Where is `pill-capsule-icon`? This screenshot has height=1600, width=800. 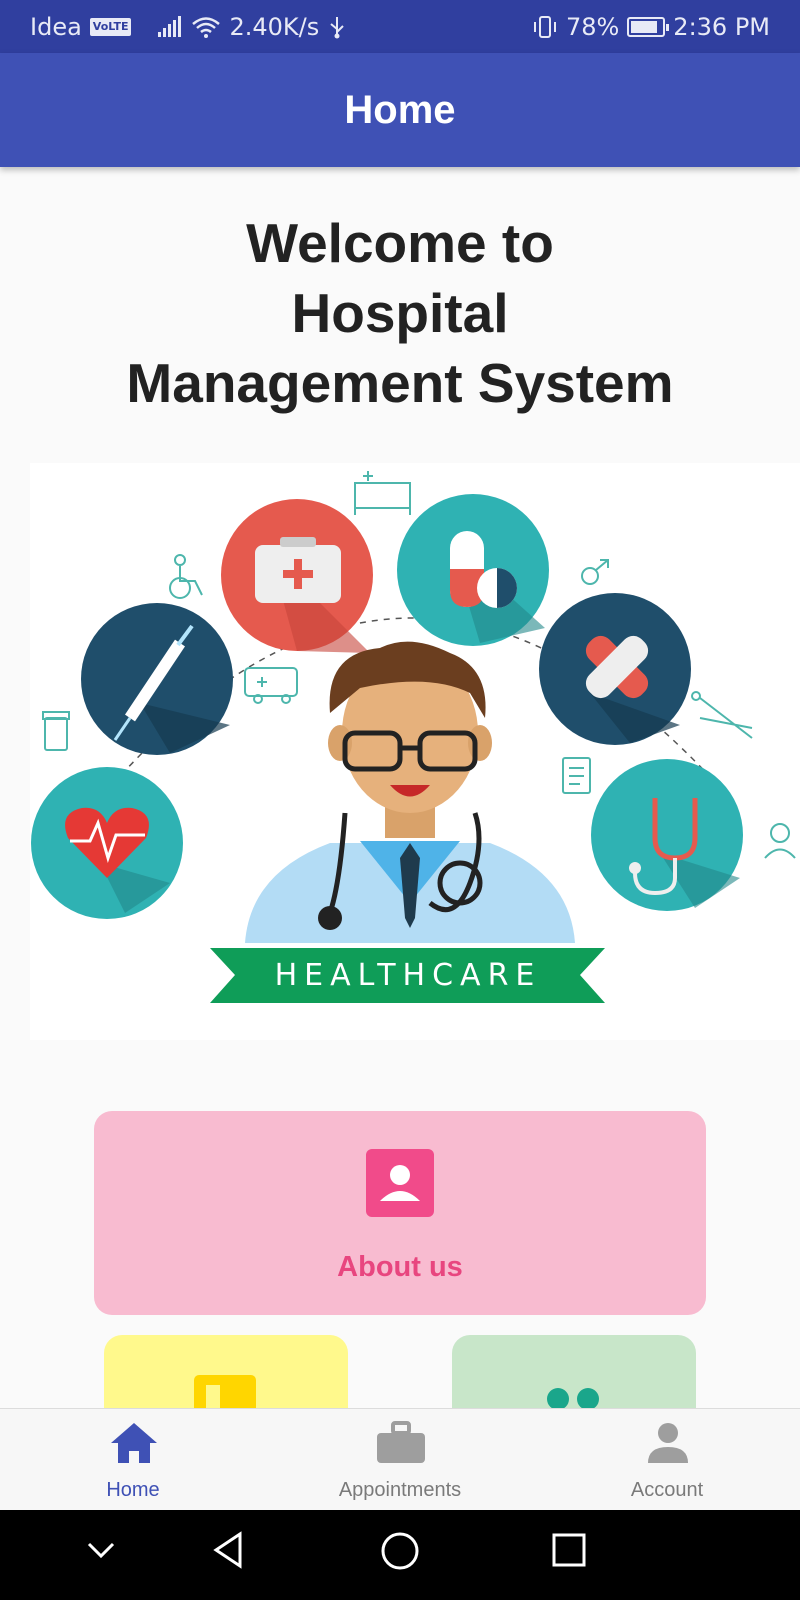
pill-capsule-icon is located at coordinates (473, 570).